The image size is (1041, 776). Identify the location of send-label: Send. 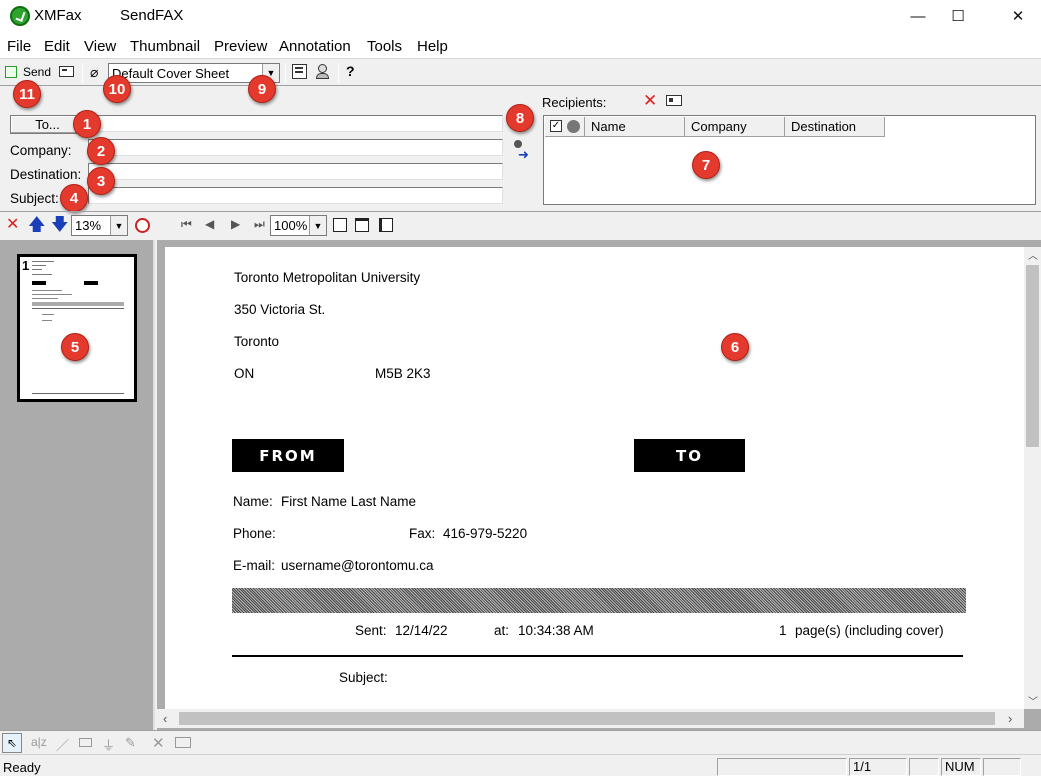
(37, 72).